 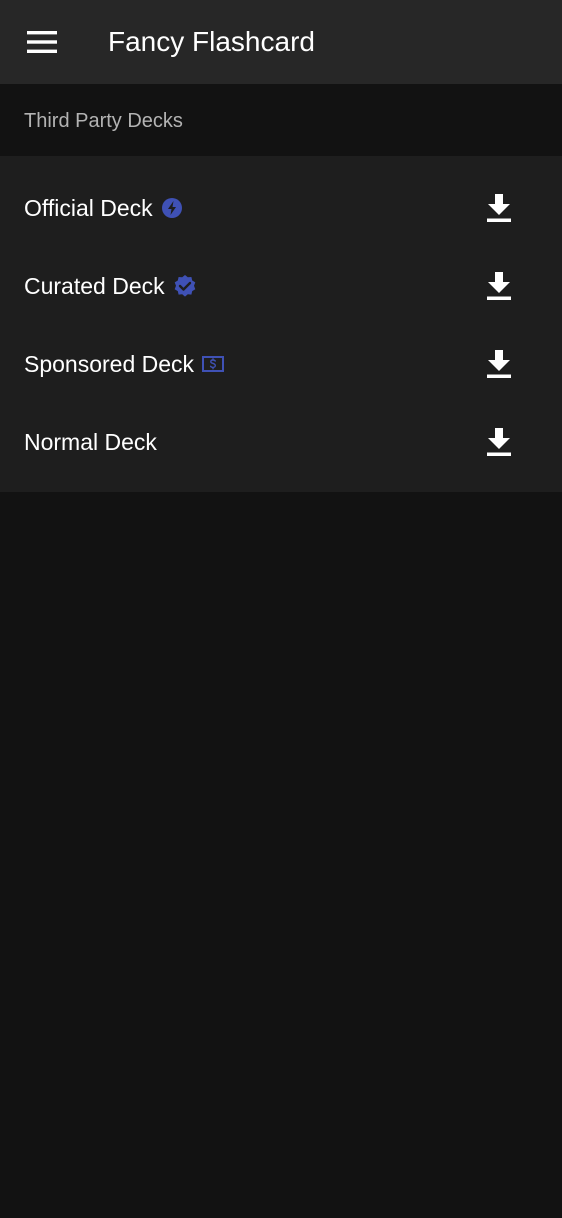 What do you see at coordinates (281, 208) in the screenshot?
I see `list-item-official-deck: Official Deck` at bounding box center [281, 208].